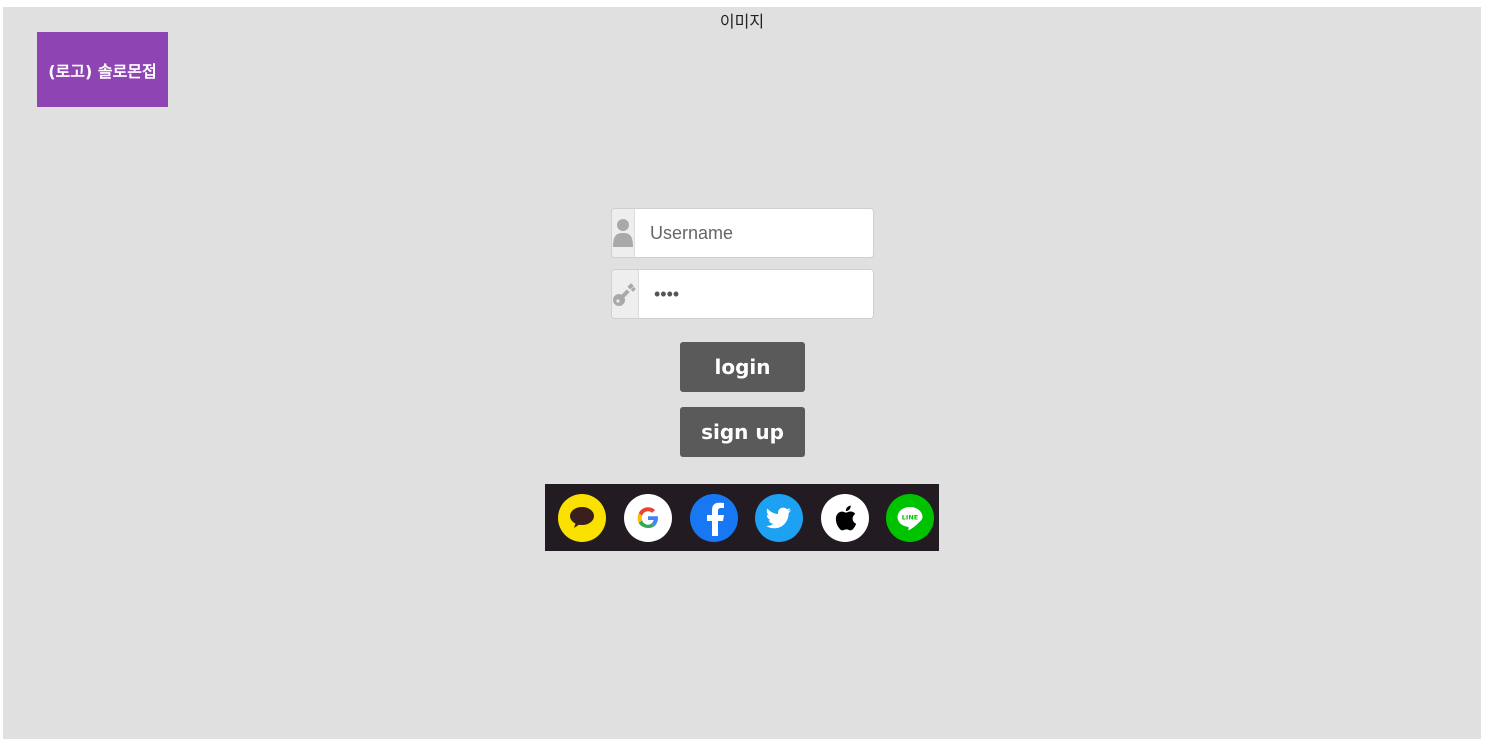 This screenshot has width=1488, height=745. I want to click on twitter-icon, so click(779, 518).